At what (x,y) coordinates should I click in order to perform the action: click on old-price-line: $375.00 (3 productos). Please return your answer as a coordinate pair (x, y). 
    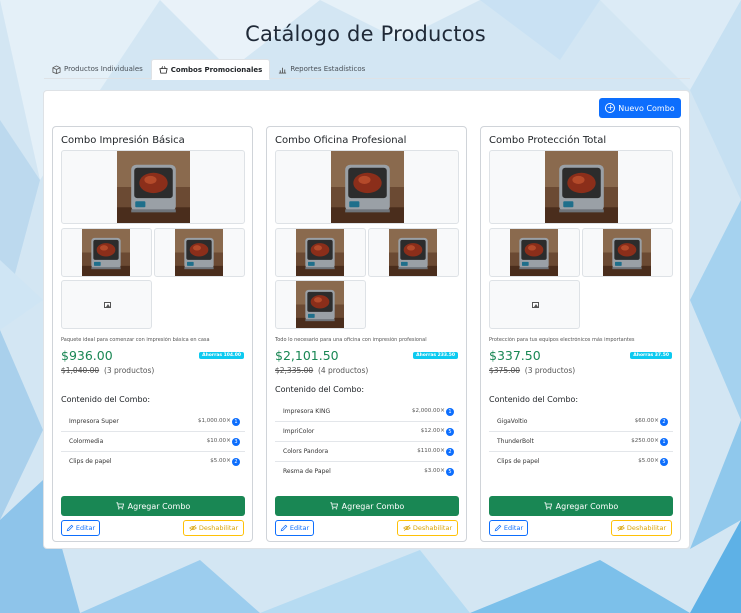
    Looking at the image, I should click on (532, 370).